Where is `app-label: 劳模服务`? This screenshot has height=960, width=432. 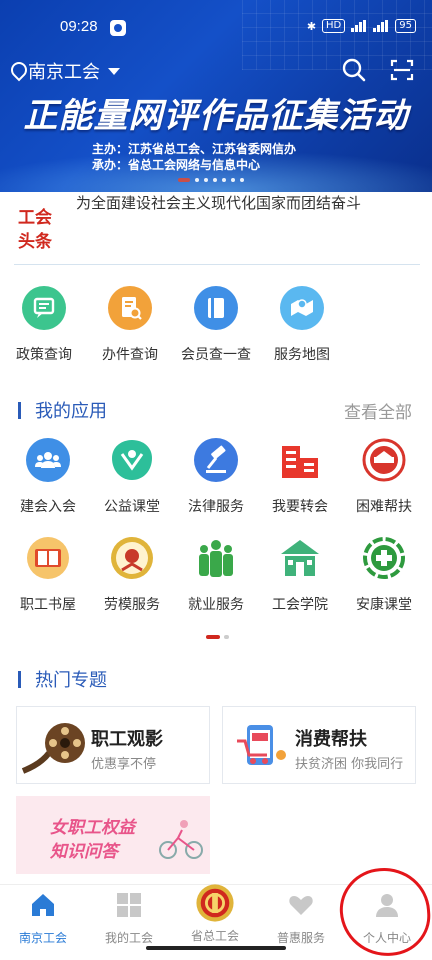
app-label: 劳模服务 is located at coordinates (132, 605).